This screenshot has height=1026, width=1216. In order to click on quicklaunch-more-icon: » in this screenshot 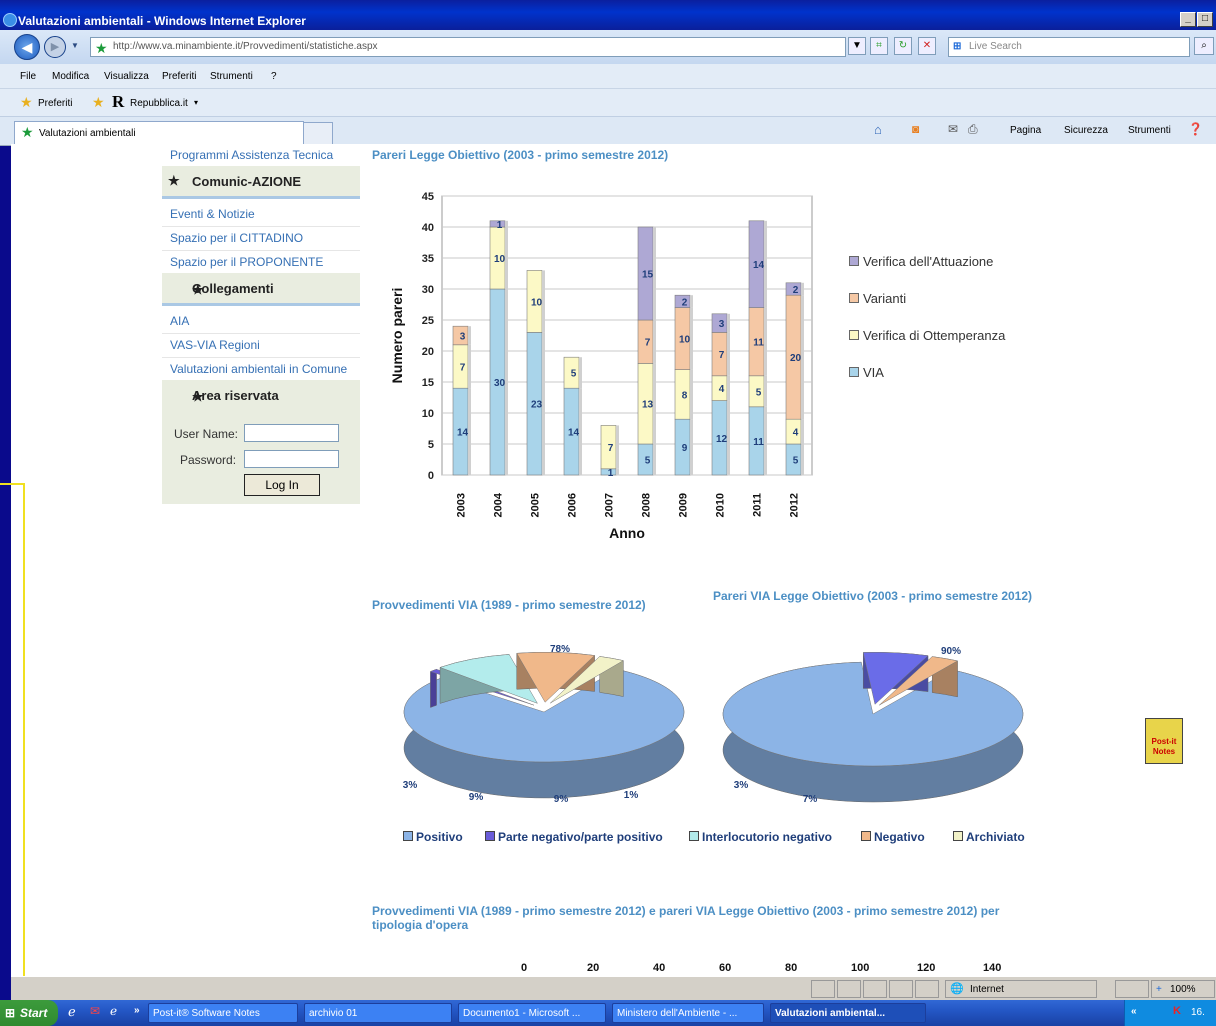, I will do `click(137, 1010)`.